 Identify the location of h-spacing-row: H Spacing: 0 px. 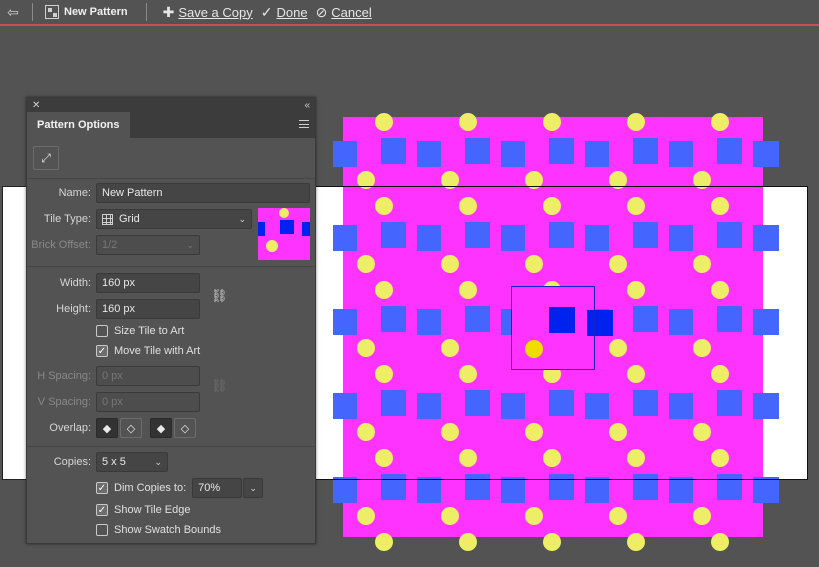
(113, 376).